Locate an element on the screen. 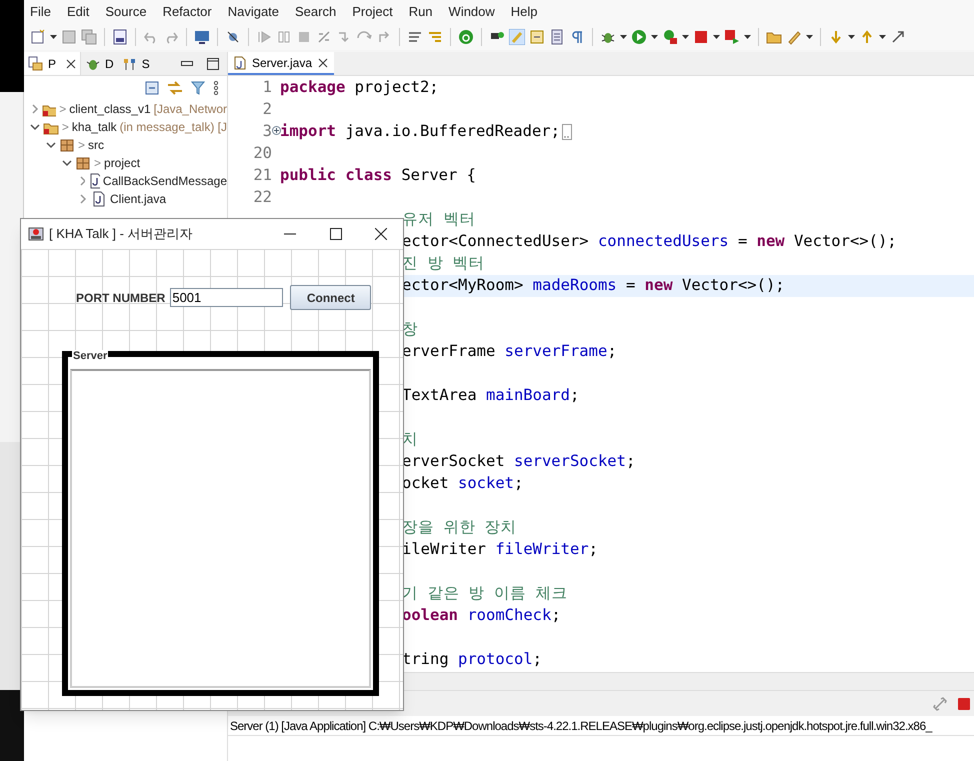 The image size is (974, 761). expand-fold-icon is located at coordinates (276, 131).